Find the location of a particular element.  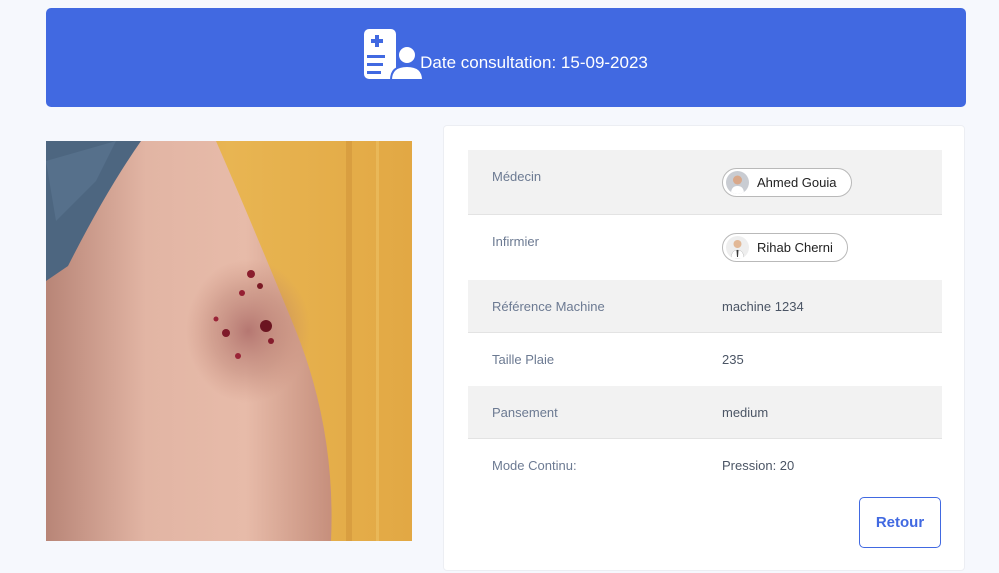

medical-record-patient-icon is located at coordinates (394, 55).